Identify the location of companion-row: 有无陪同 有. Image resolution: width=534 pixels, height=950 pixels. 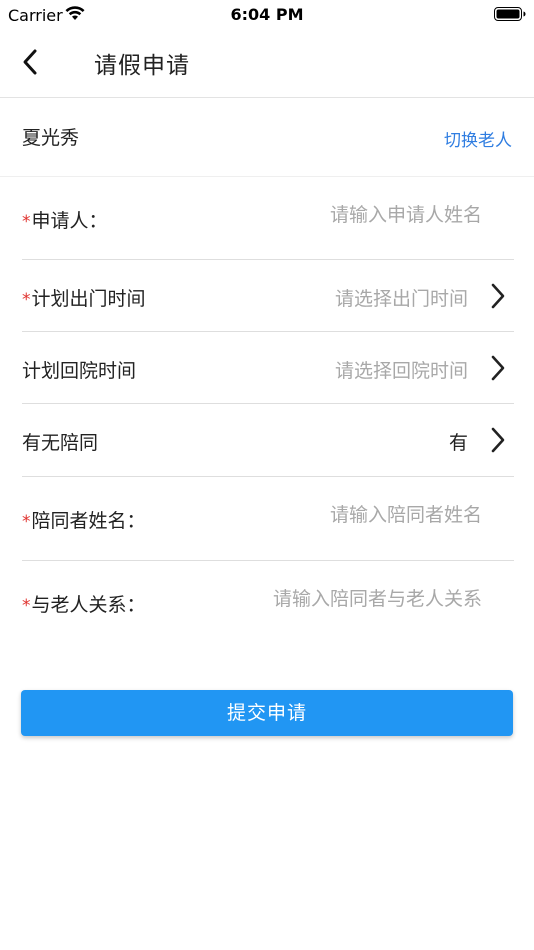
(268, 440).